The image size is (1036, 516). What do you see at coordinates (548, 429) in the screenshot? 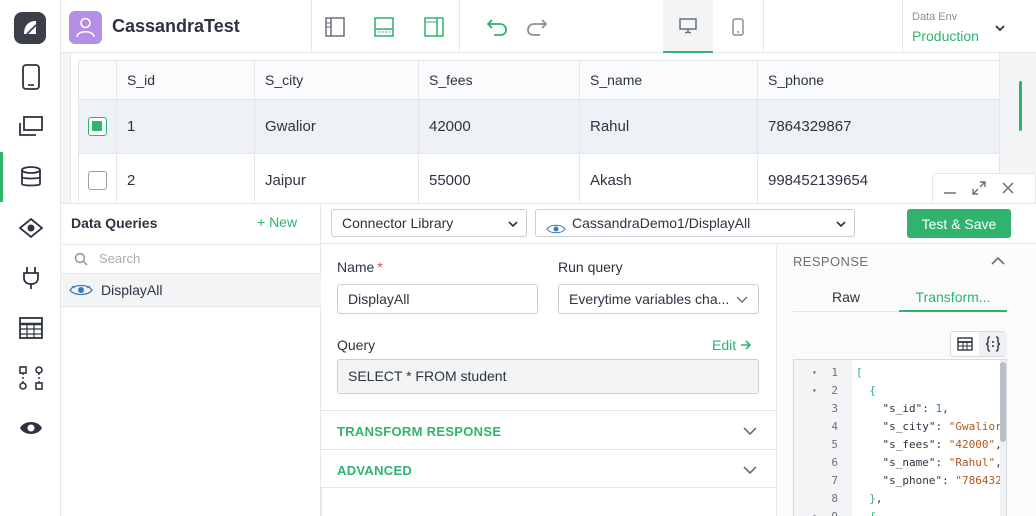
I see `transform-response-section: TRANSFORM RESPONSE` at bounding box center [548, 429].